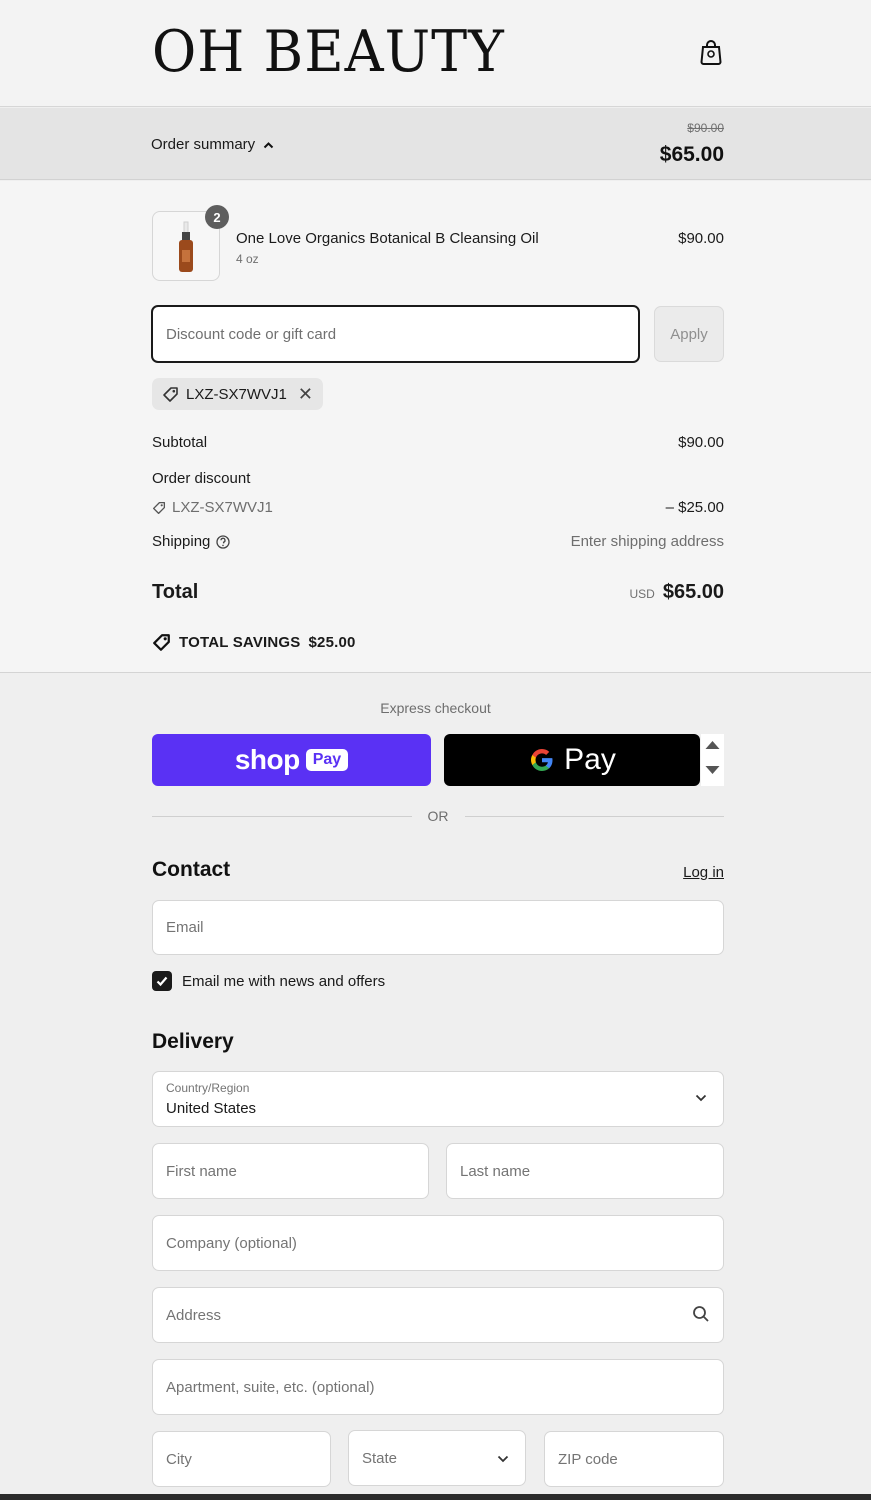  Describe the element at coordinates (712, 770) in the screenshot. I see `arrow-down-icon` at that location.